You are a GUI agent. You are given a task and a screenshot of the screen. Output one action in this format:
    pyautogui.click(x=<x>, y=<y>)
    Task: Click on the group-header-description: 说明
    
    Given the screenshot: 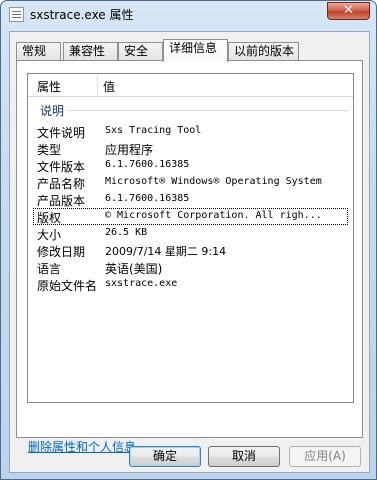 What is the action you would take?
    pyautogui.click(x=194, y=110)
    